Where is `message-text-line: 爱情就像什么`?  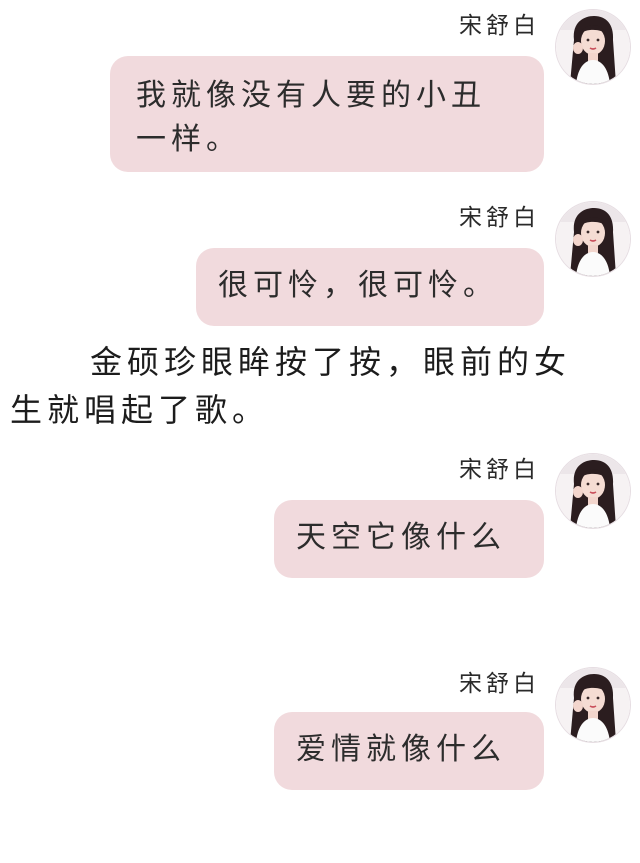
message-text-line: 爱情就像什么 is located at coordinates (401, 749).